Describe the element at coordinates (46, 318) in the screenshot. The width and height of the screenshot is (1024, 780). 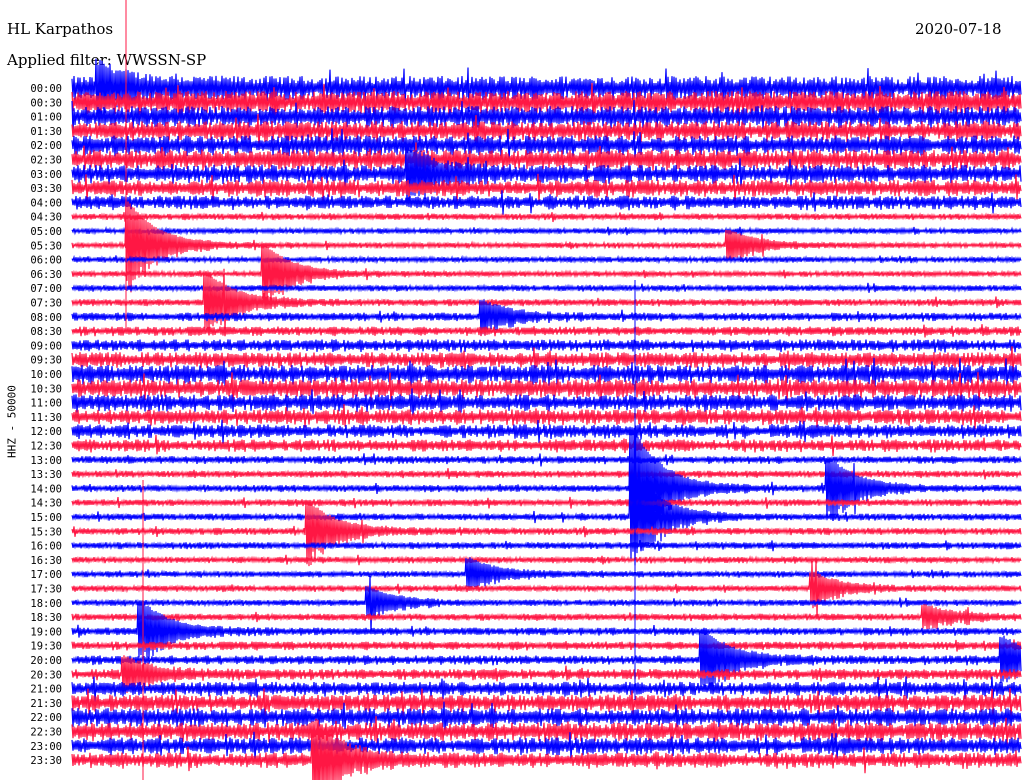
I see `time-tick-label: 08:00` at that location.